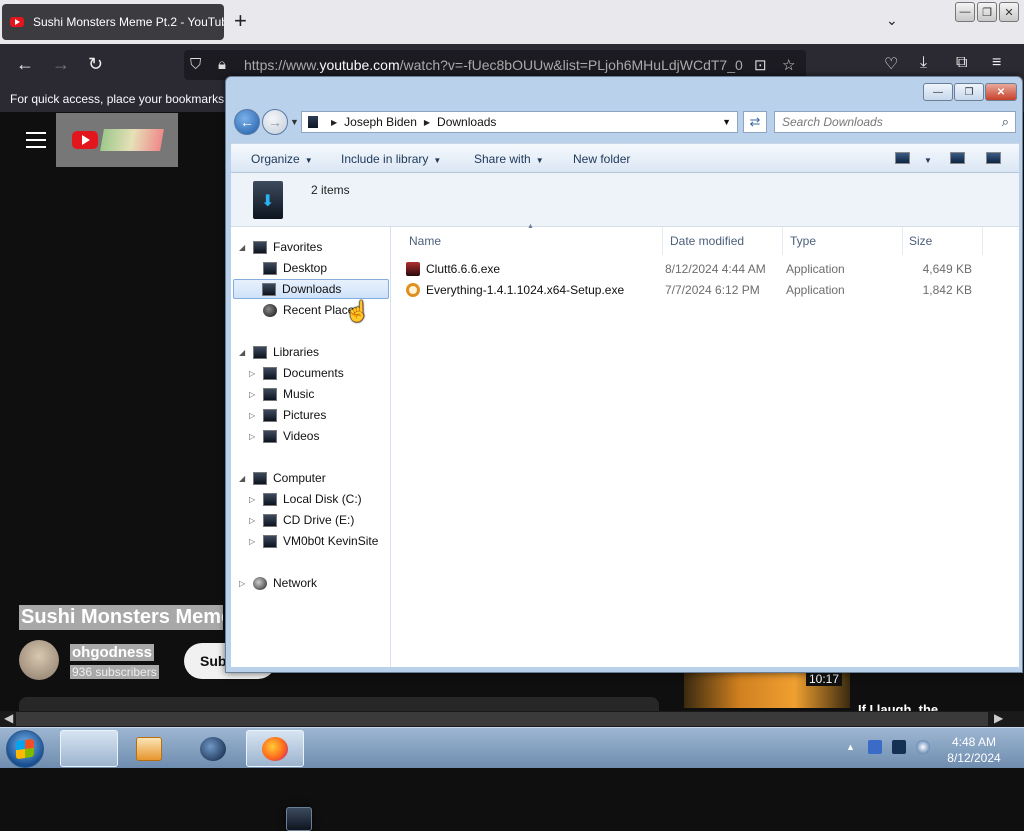  Describe the element at coordinates (850, 747) in the screenshot. I see `show-hidden-icons-icon: ▲` at that location.